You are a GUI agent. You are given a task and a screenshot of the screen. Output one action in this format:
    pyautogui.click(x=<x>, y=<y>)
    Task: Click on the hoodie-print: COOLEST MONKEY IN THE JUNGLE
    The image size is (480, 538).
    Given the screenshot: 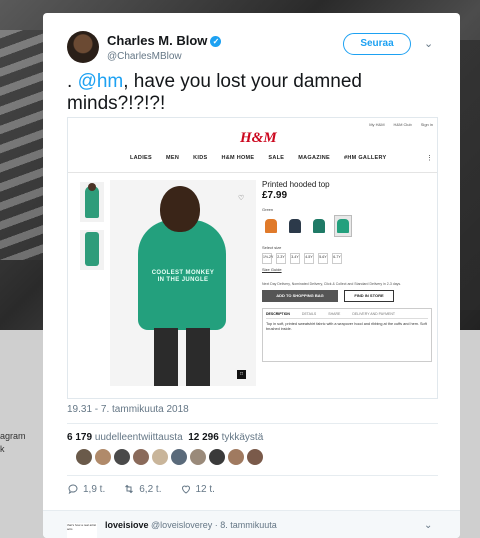 What is the action you would take?
    pyautogui.click(x=183, y=276)
    